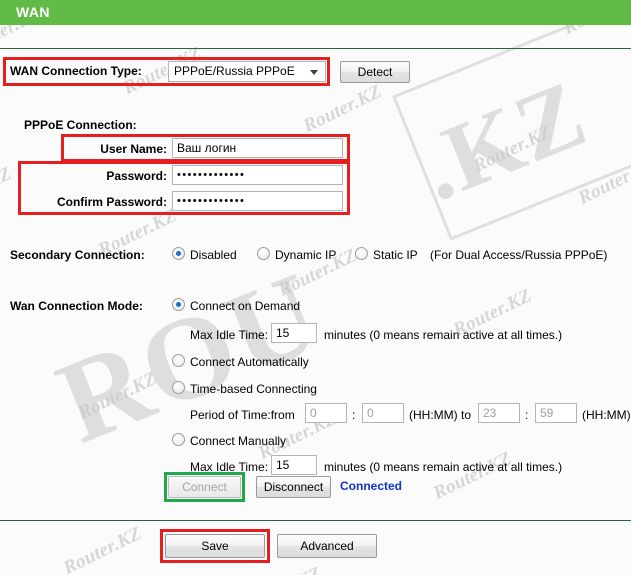 This screenshot has width=631, height=575. Describe the element at coordinates (315, 48) in the screenshot. I see `top-separator` at that location.